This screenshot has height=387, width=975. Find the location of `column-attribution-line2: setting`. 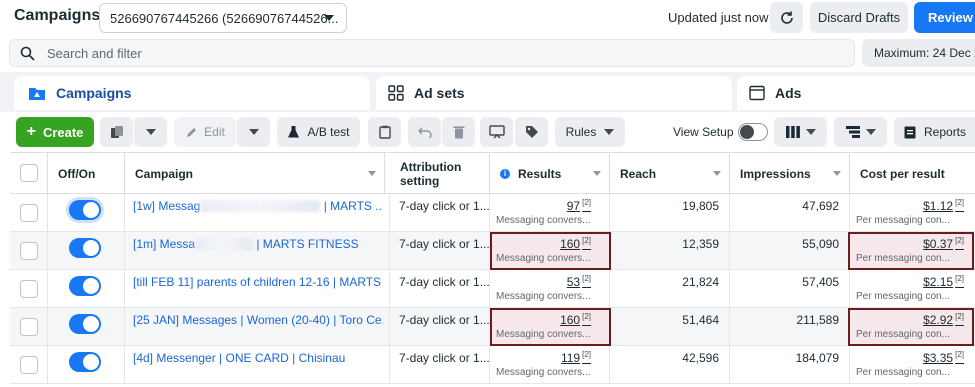

column-attribution-line2: setting is located at coordinates (420, 180).